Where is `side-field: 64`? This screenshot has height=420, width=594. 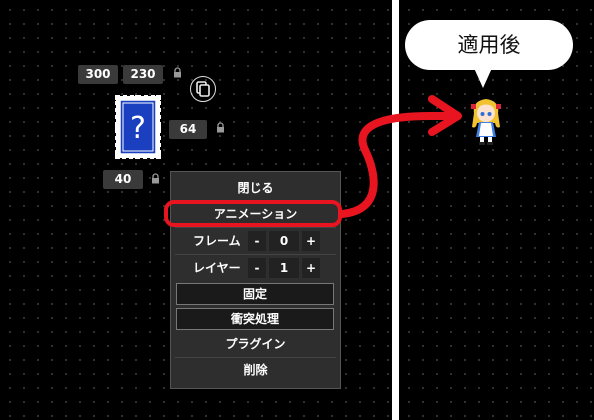
side-field: 64 is located at coordinates (188, 129).